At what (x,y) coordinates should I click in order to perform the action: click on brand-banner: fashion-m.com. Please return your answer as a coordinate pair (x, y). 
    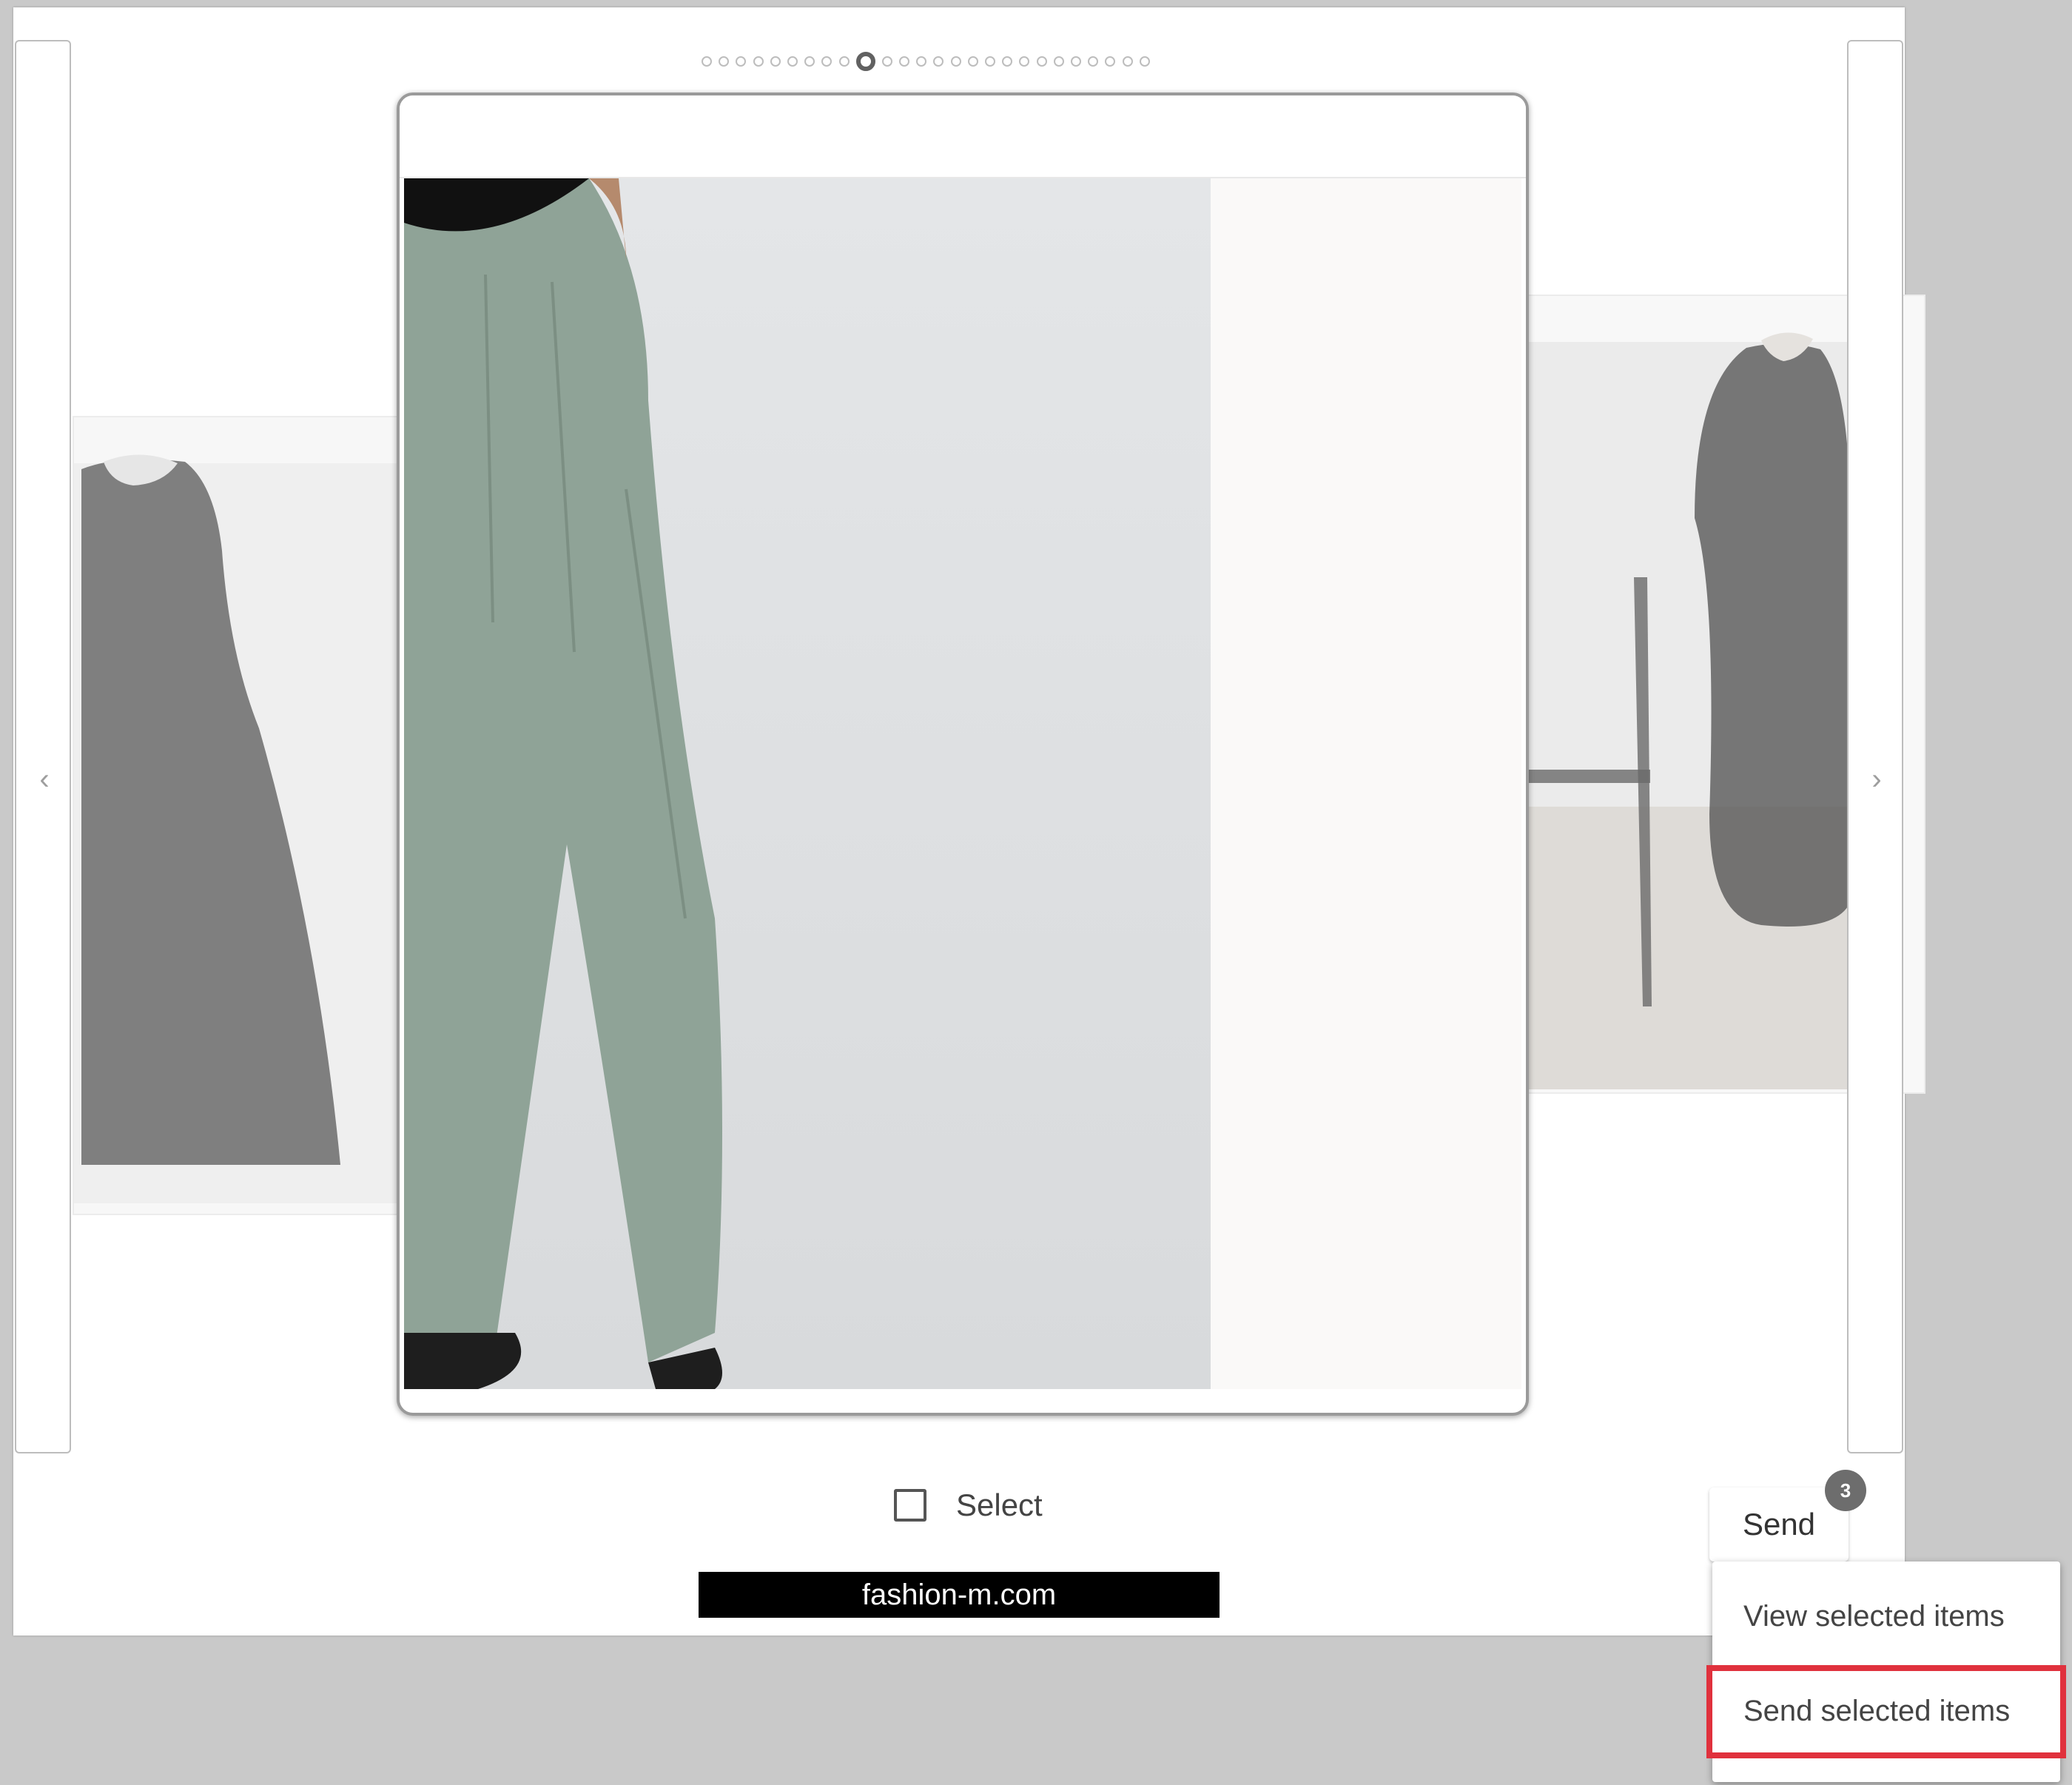
    Looking at the image, I should click on (959, 1595).